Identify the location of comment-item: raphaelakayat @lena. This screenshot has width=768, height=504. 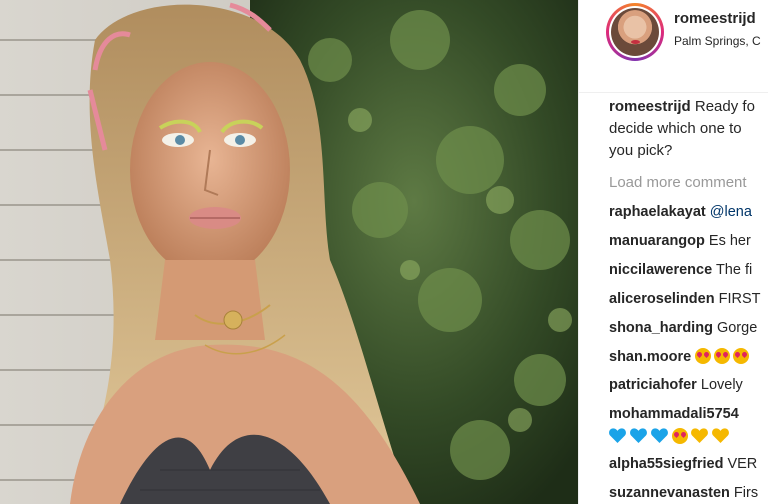
(680, 212).